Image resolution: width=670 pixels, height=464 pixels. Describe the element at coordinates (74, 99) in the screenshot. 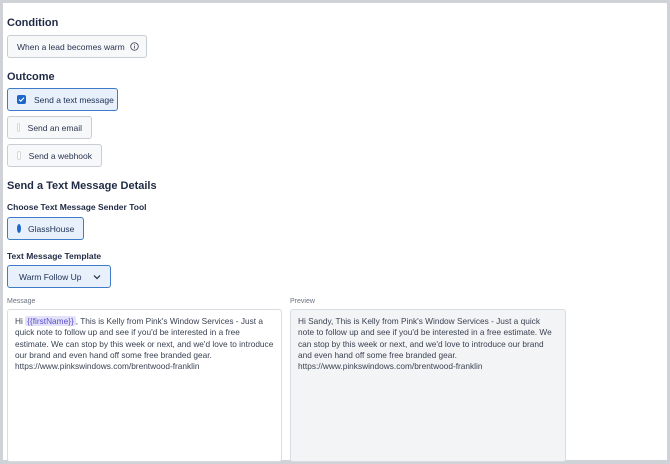

I see `outcome-option-label: Send a text message` at that location.